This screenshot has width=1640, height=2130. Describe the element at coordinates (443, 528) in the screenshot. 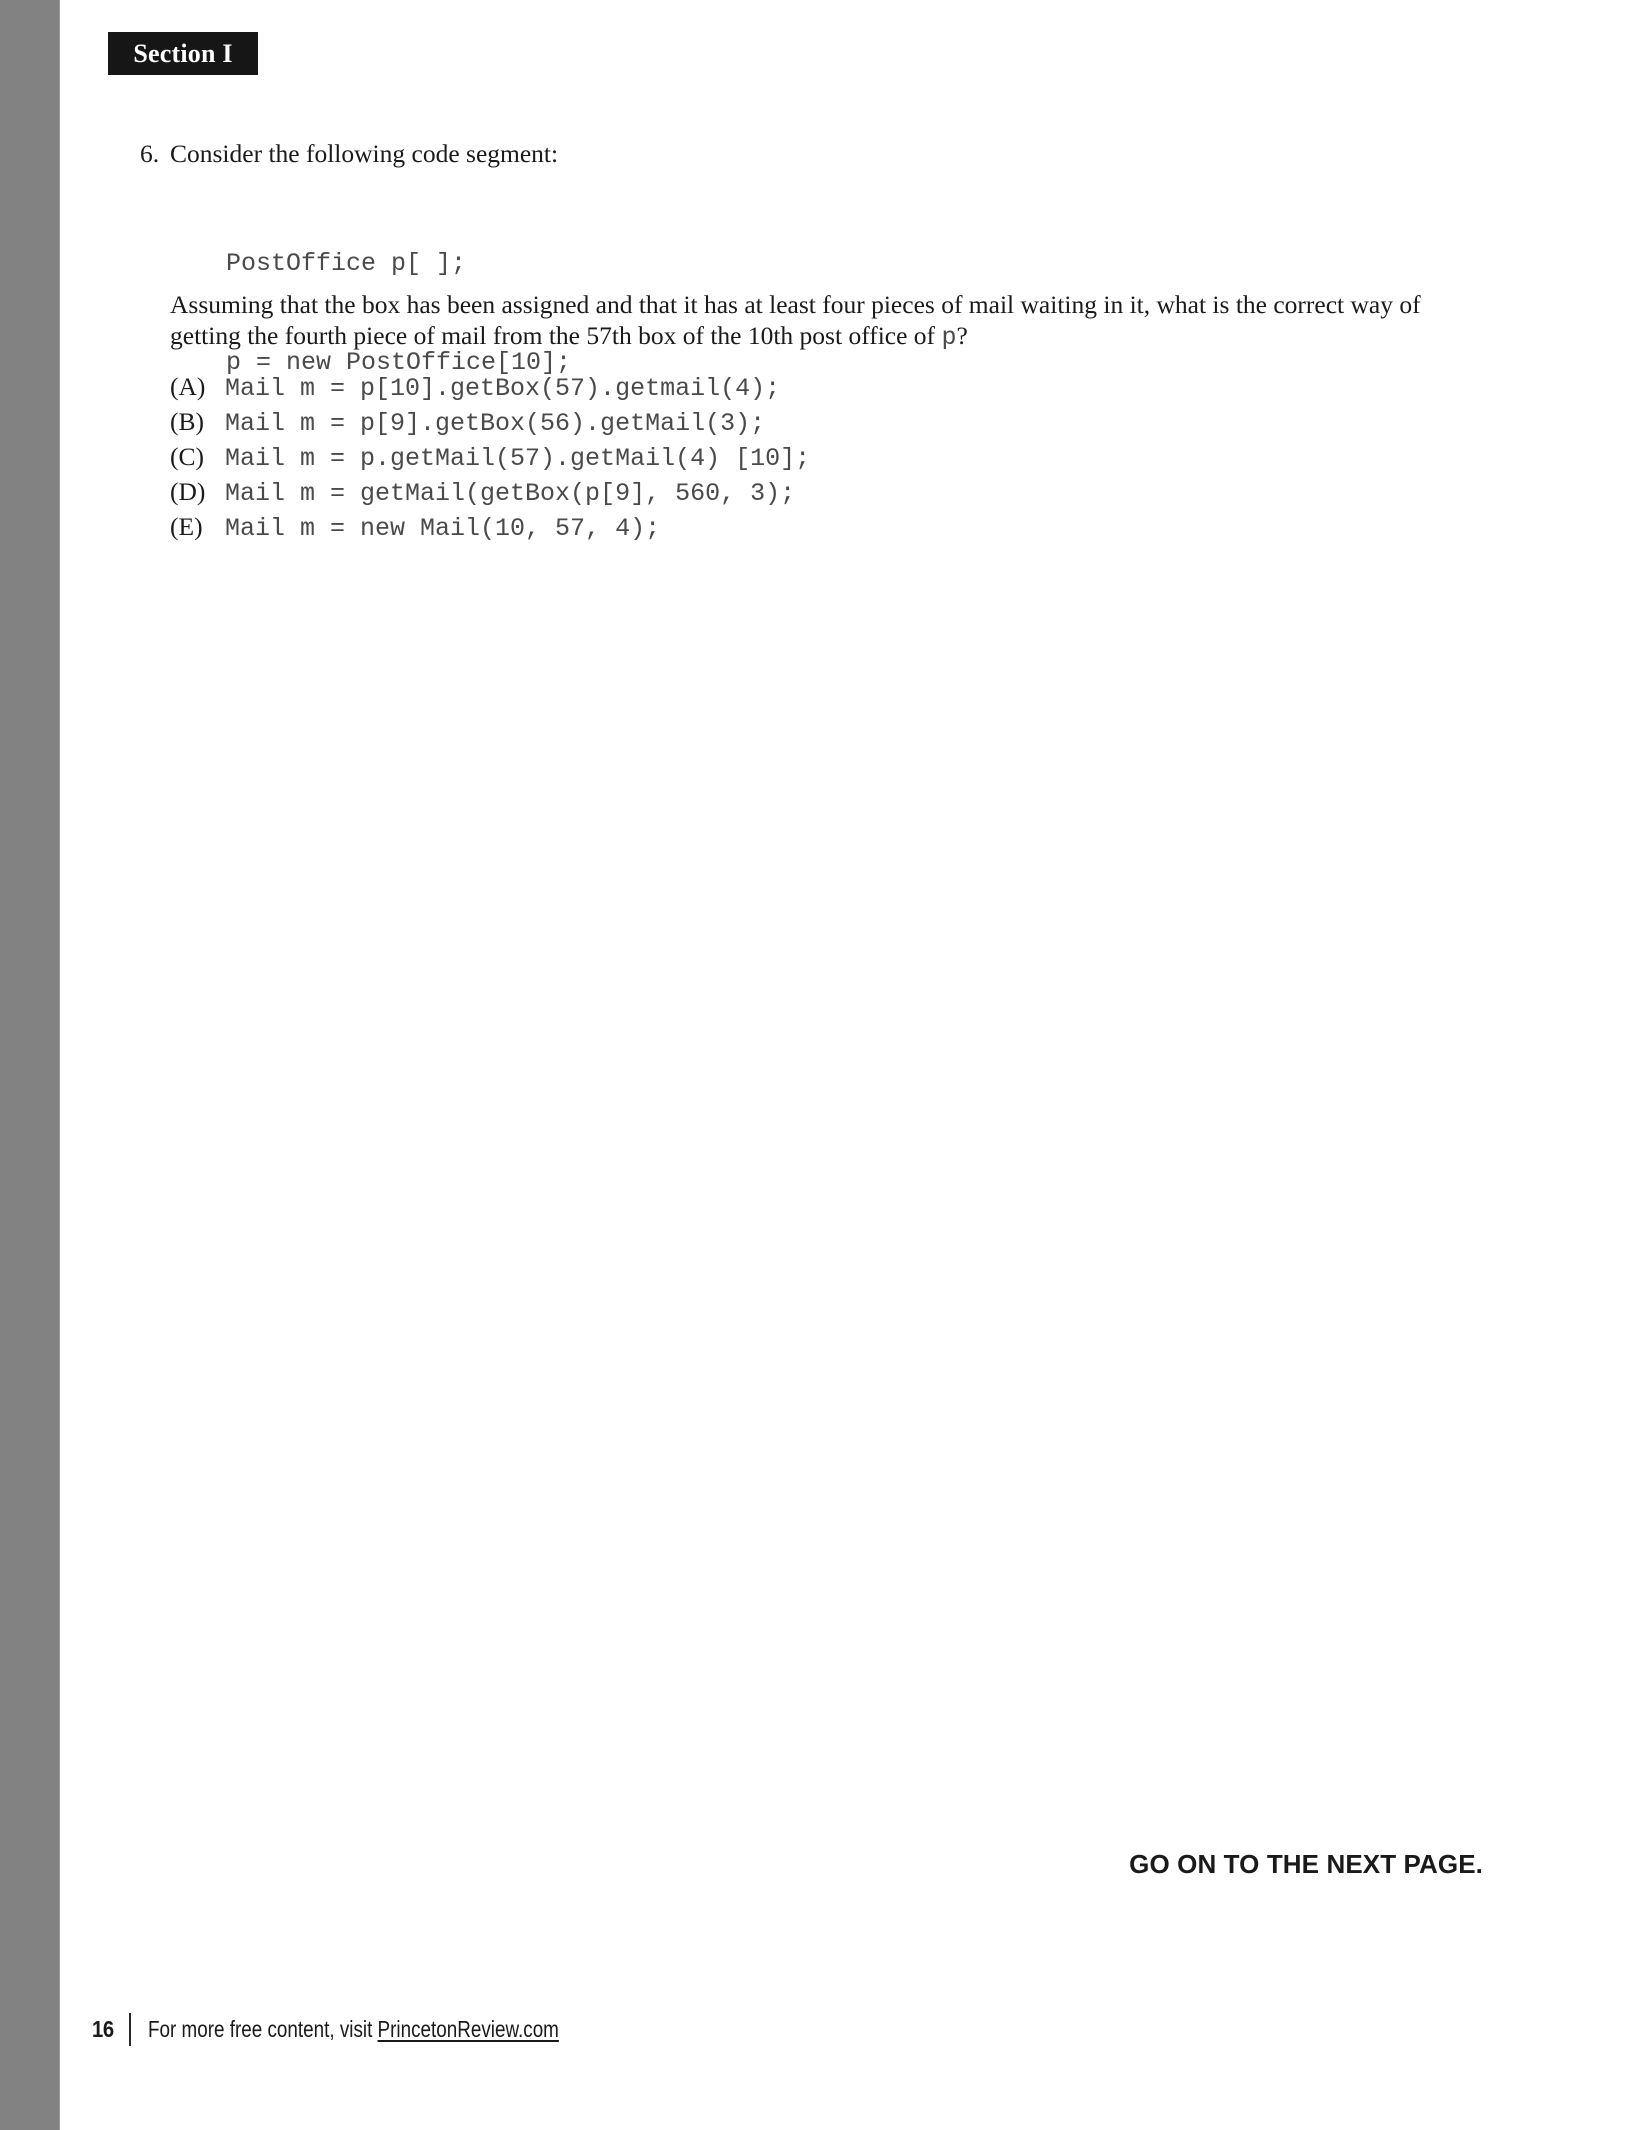

I see `option-code: Mail m = new Mail(10, 57, 4);` at that location.